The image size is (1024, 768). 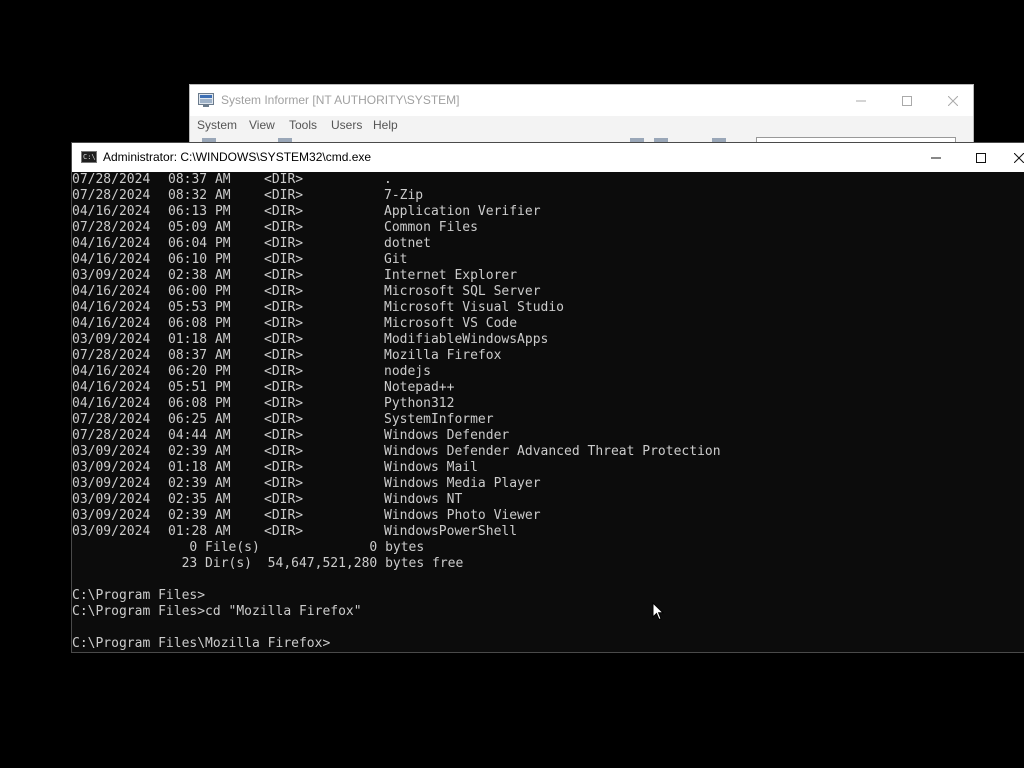 I want to click on cmd-maximize-button, so click(x=981, y=157).